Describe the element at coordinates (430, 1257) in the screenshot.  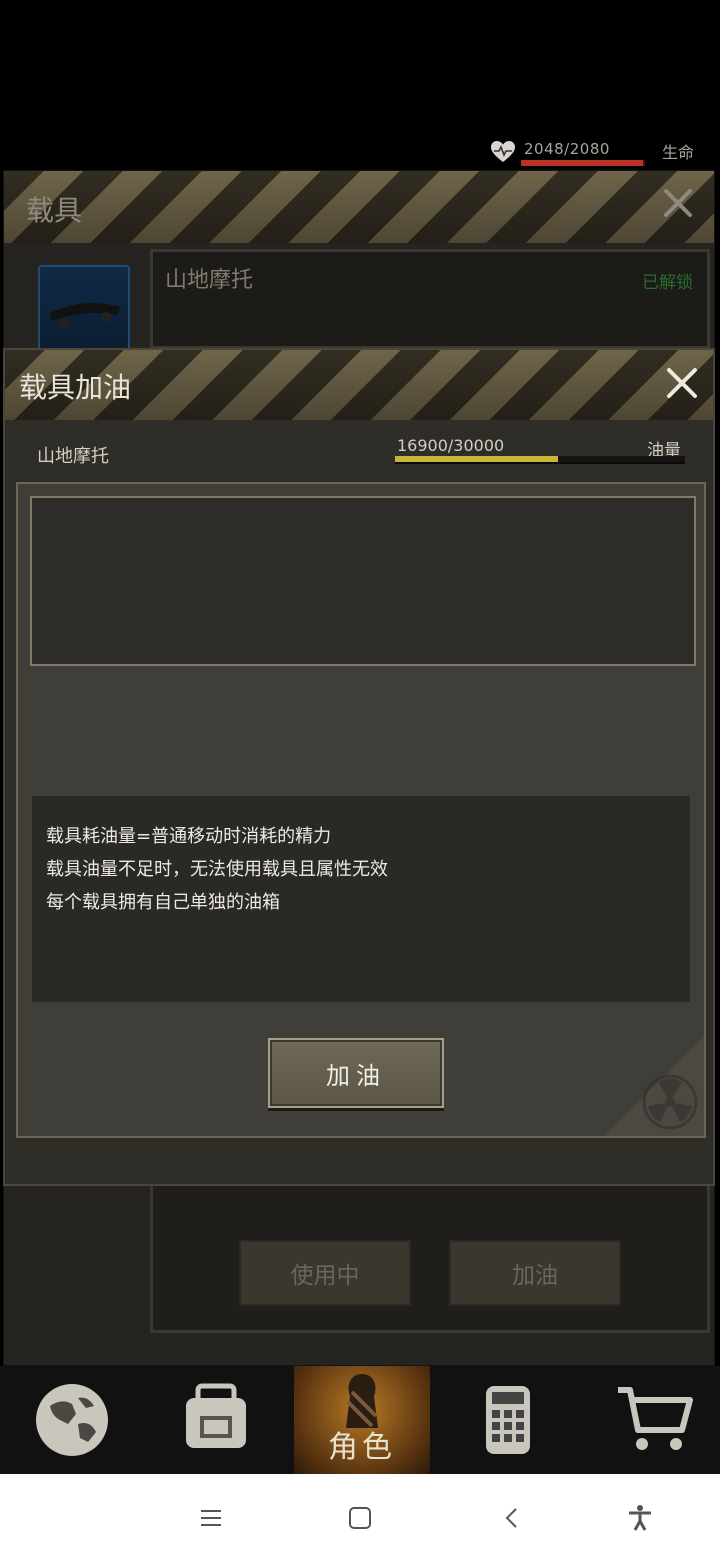
I see `vehicle-actions: 使用中 加油` at that location.